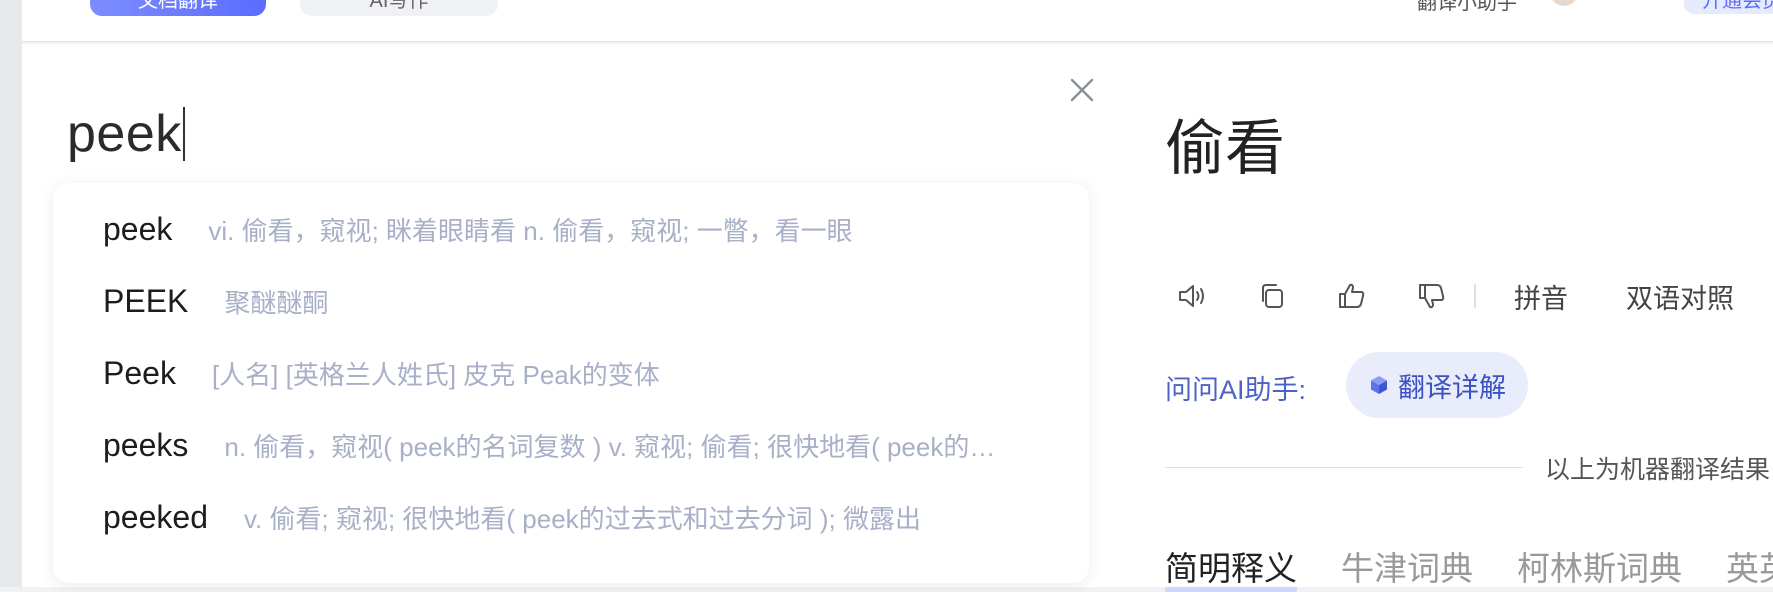  Describe the element at coordinates (1728, 7) in the screenshot. I see `membership-button: 开通会员` at that location.